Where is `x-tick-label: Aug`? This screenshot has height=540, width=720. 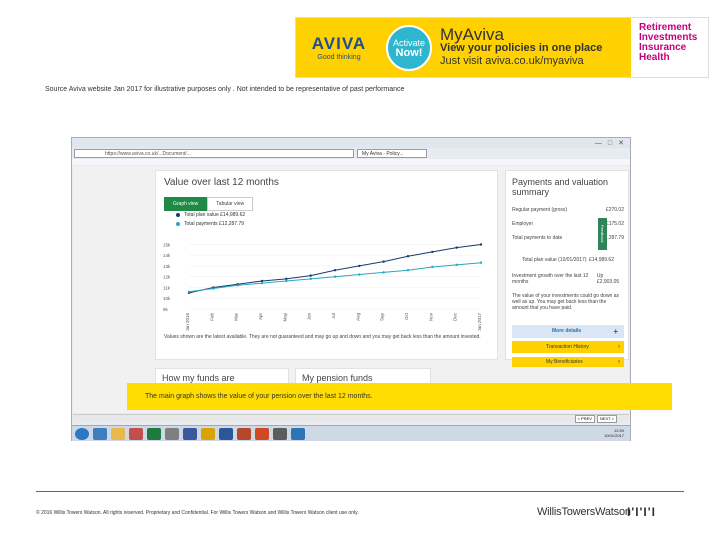
x-tick-label: Aug is located at coordinates (357, 317).